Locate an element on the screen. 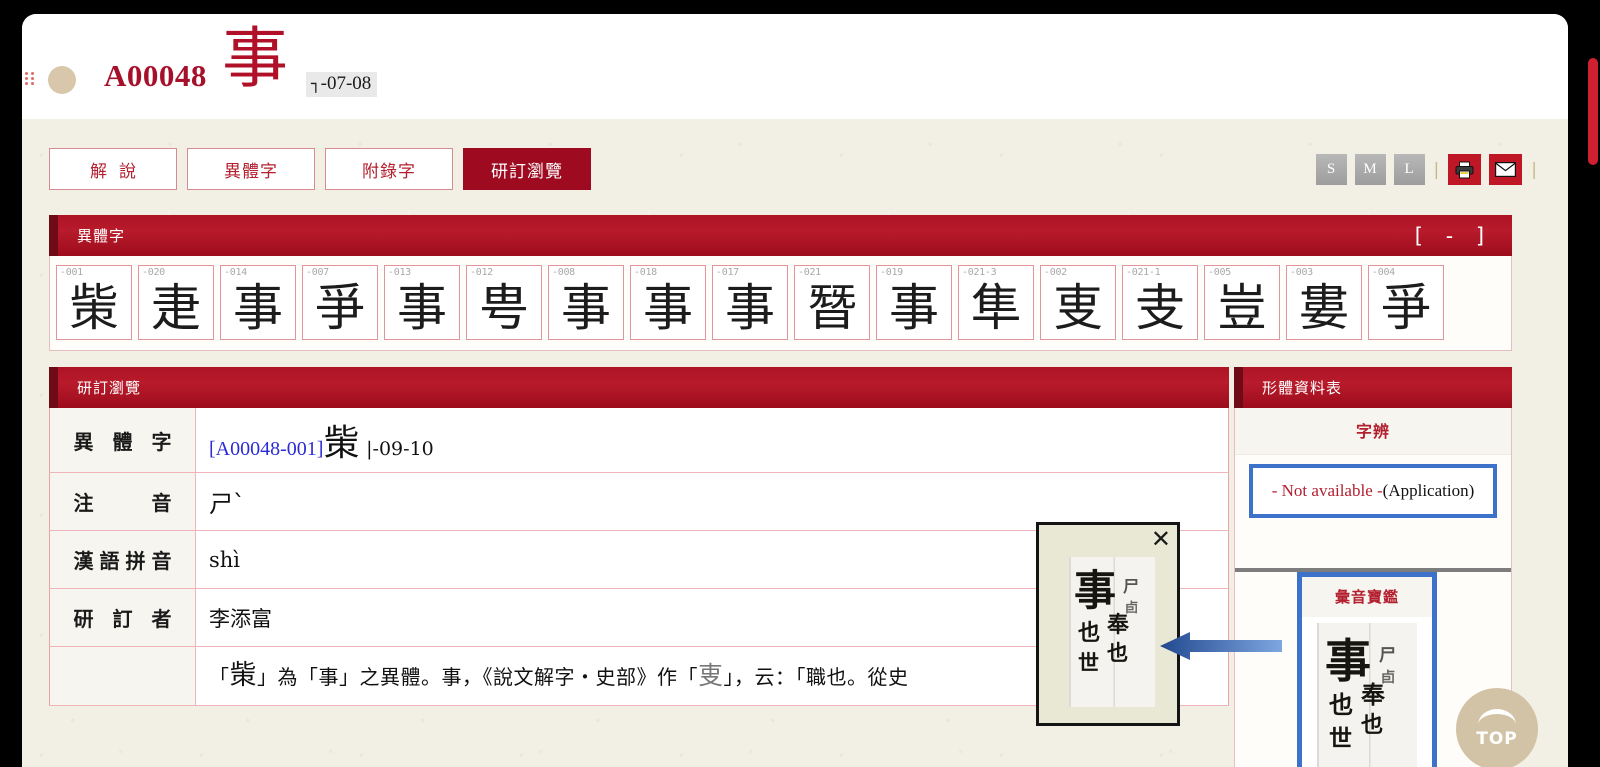  row-value-variant: [A00048-001]㭰 |-09-10 is located at coordinates (712, 440).